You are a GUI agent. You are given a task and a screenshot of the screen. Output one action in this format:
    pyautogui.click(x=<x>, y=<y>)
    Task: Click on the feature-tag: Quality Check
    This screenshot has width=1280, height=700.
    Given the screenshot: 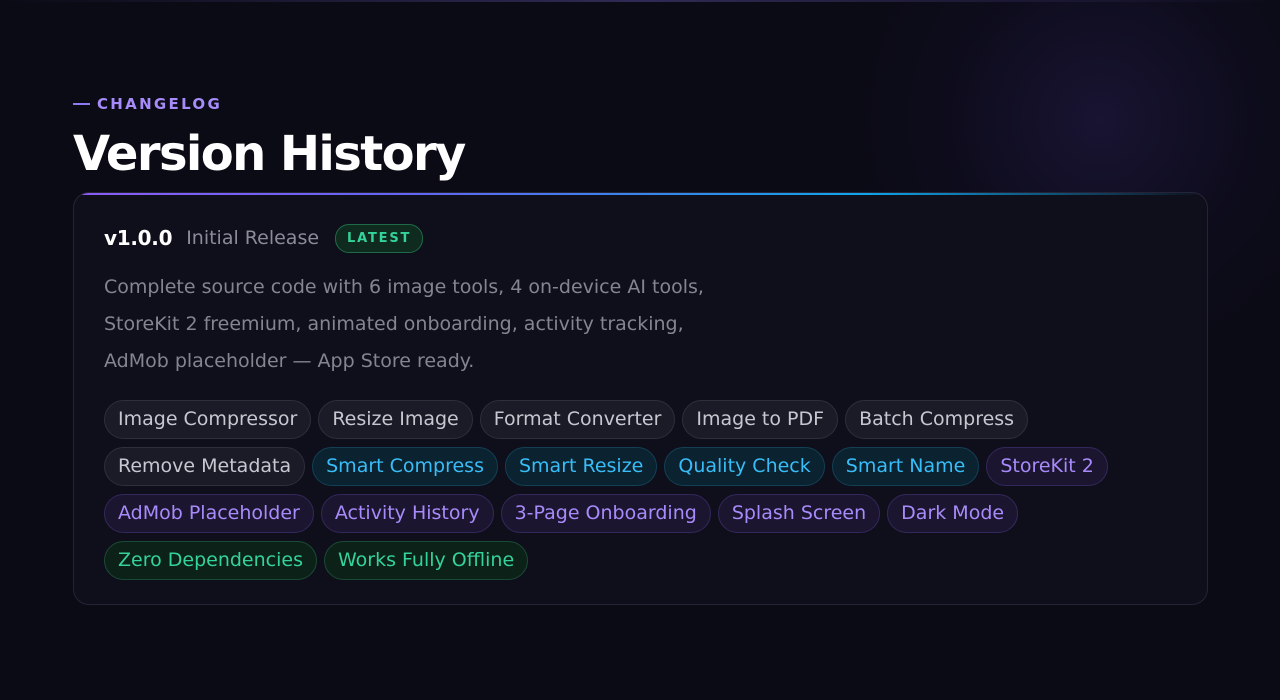 What is the action you would take?
    pyautogui.click(x=744, y=466)
    